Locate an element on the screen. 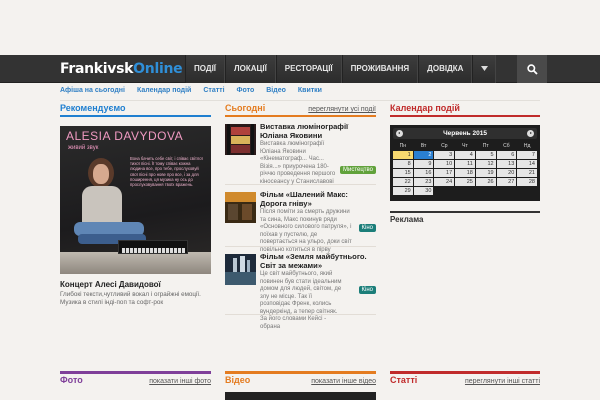  calendar-day: 15 is located at coordinates (403, 173).